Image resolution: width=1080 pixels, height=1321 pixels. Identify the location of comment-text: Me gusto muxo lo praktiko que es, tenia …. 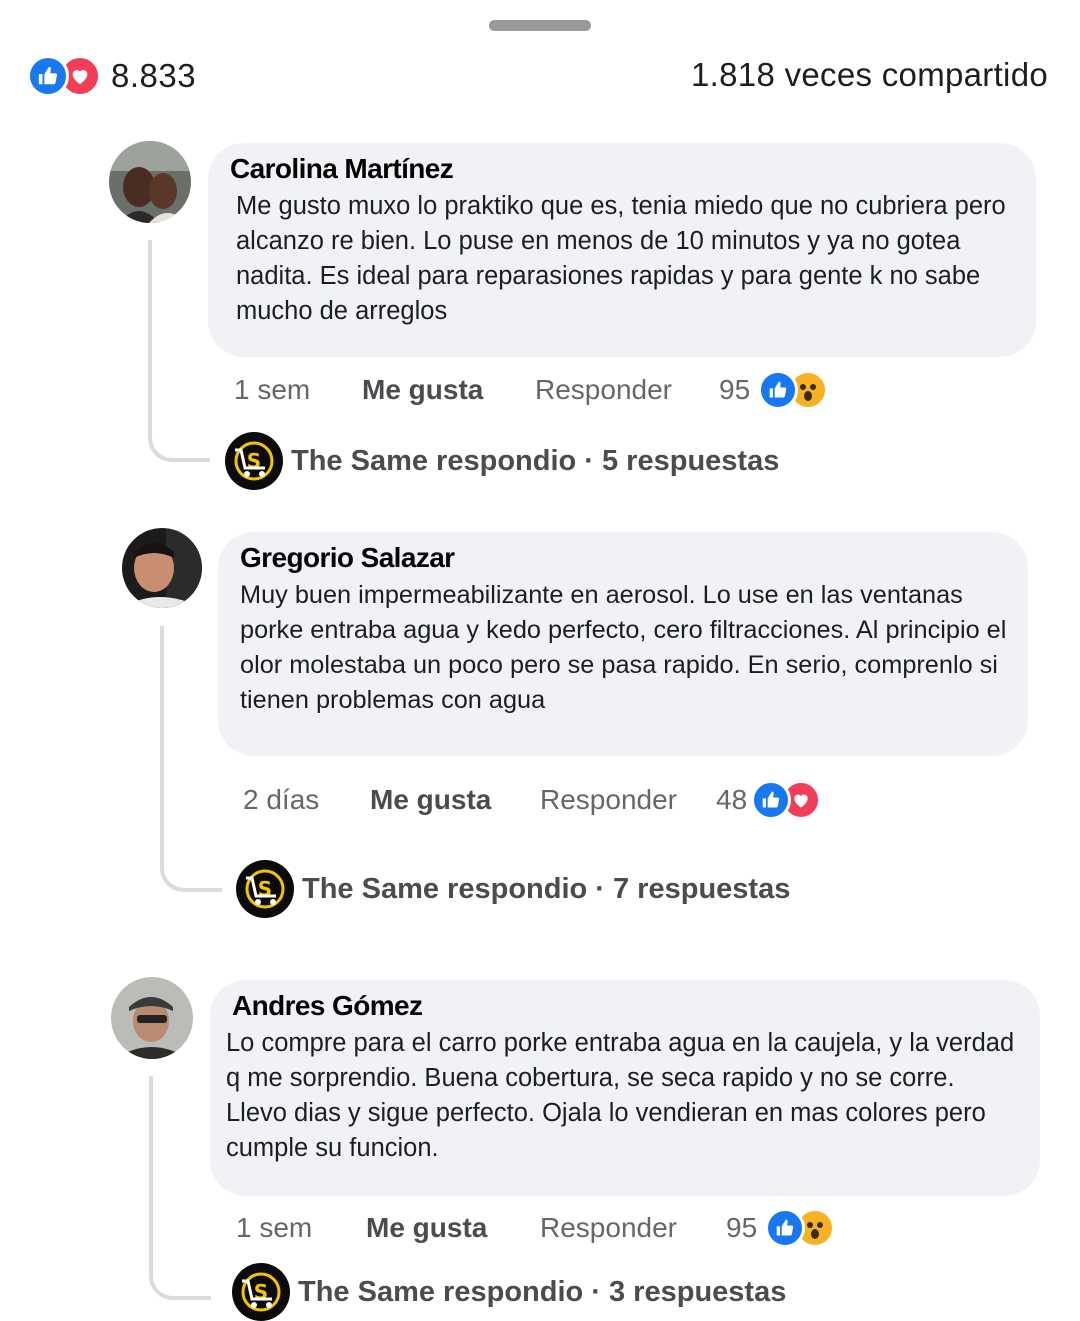
(621, 258).